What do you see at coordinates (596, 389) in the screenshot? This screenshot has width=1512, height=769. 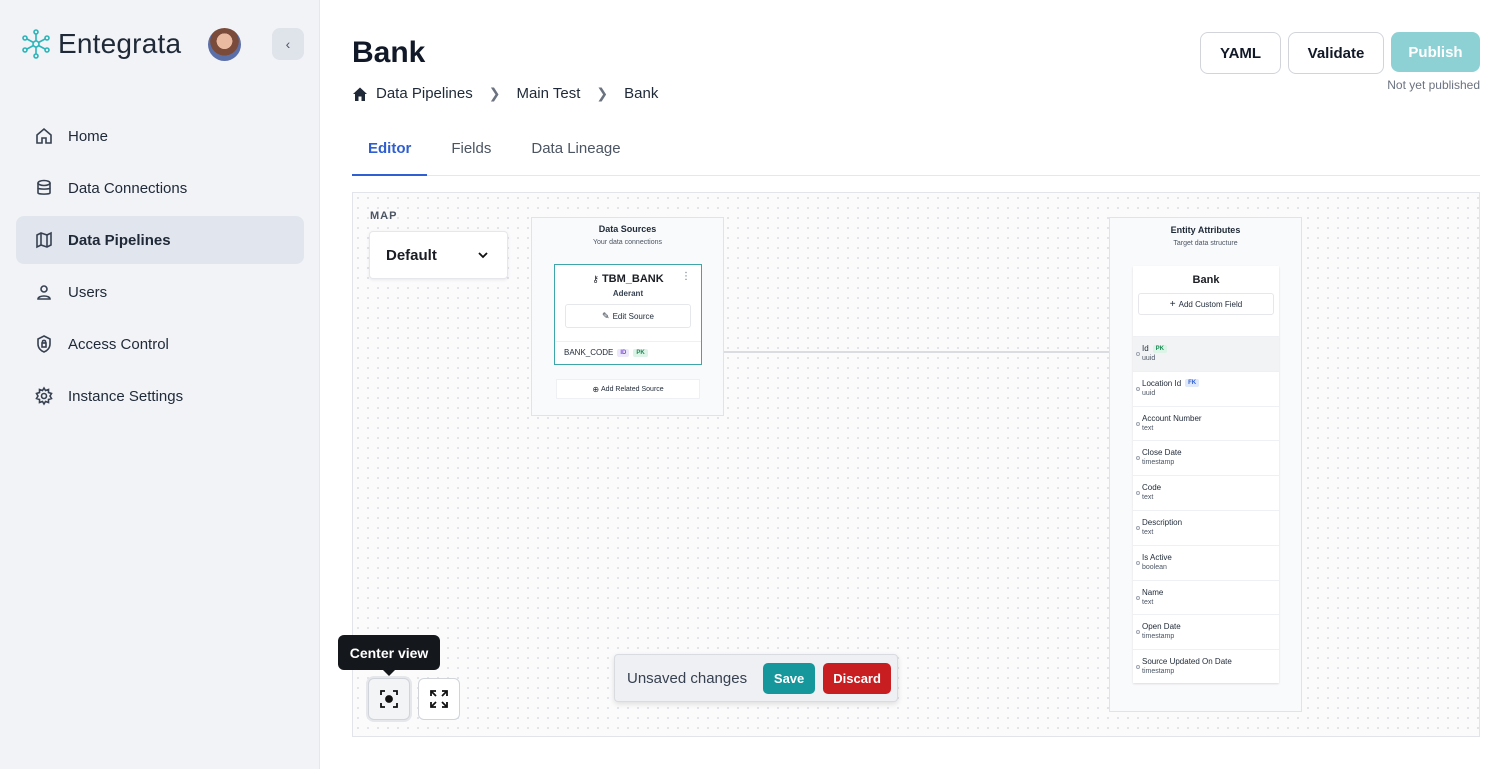 I see `plus-circle-icon: ⊕` at bounding box center [596, 389].